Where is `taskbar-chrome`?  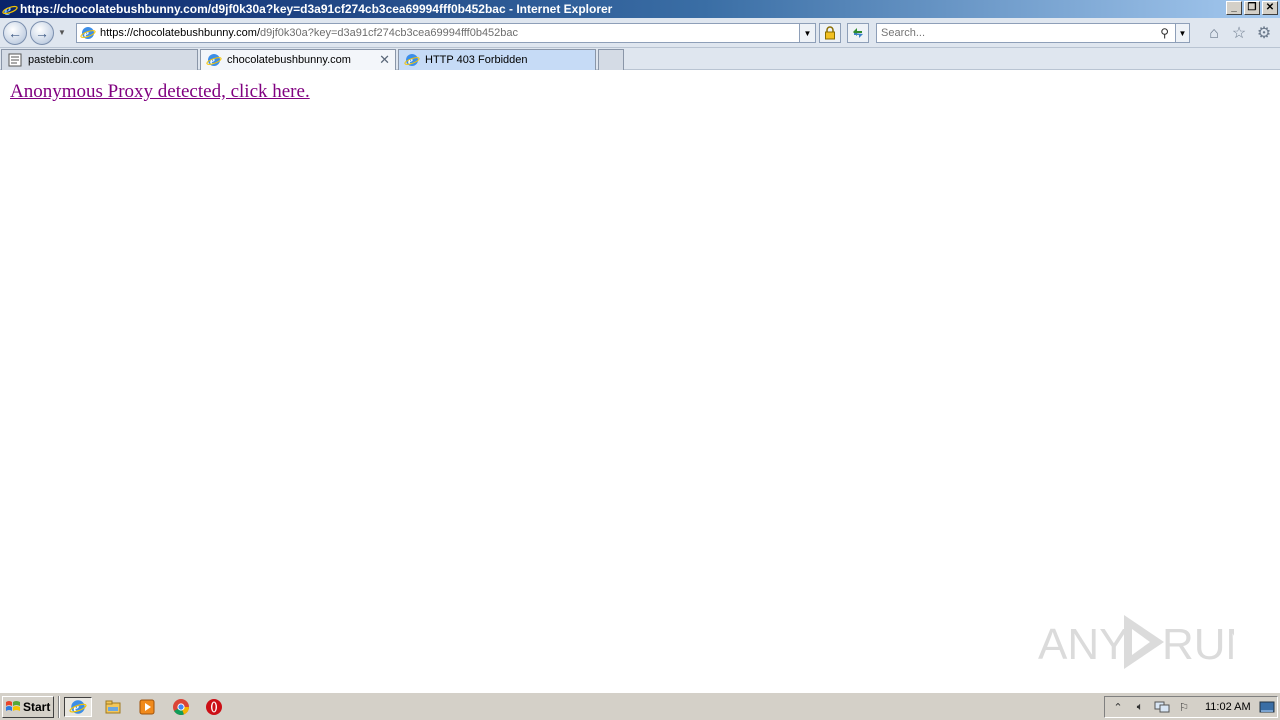
taskbar-chrome is located at coordinates (181, 707).